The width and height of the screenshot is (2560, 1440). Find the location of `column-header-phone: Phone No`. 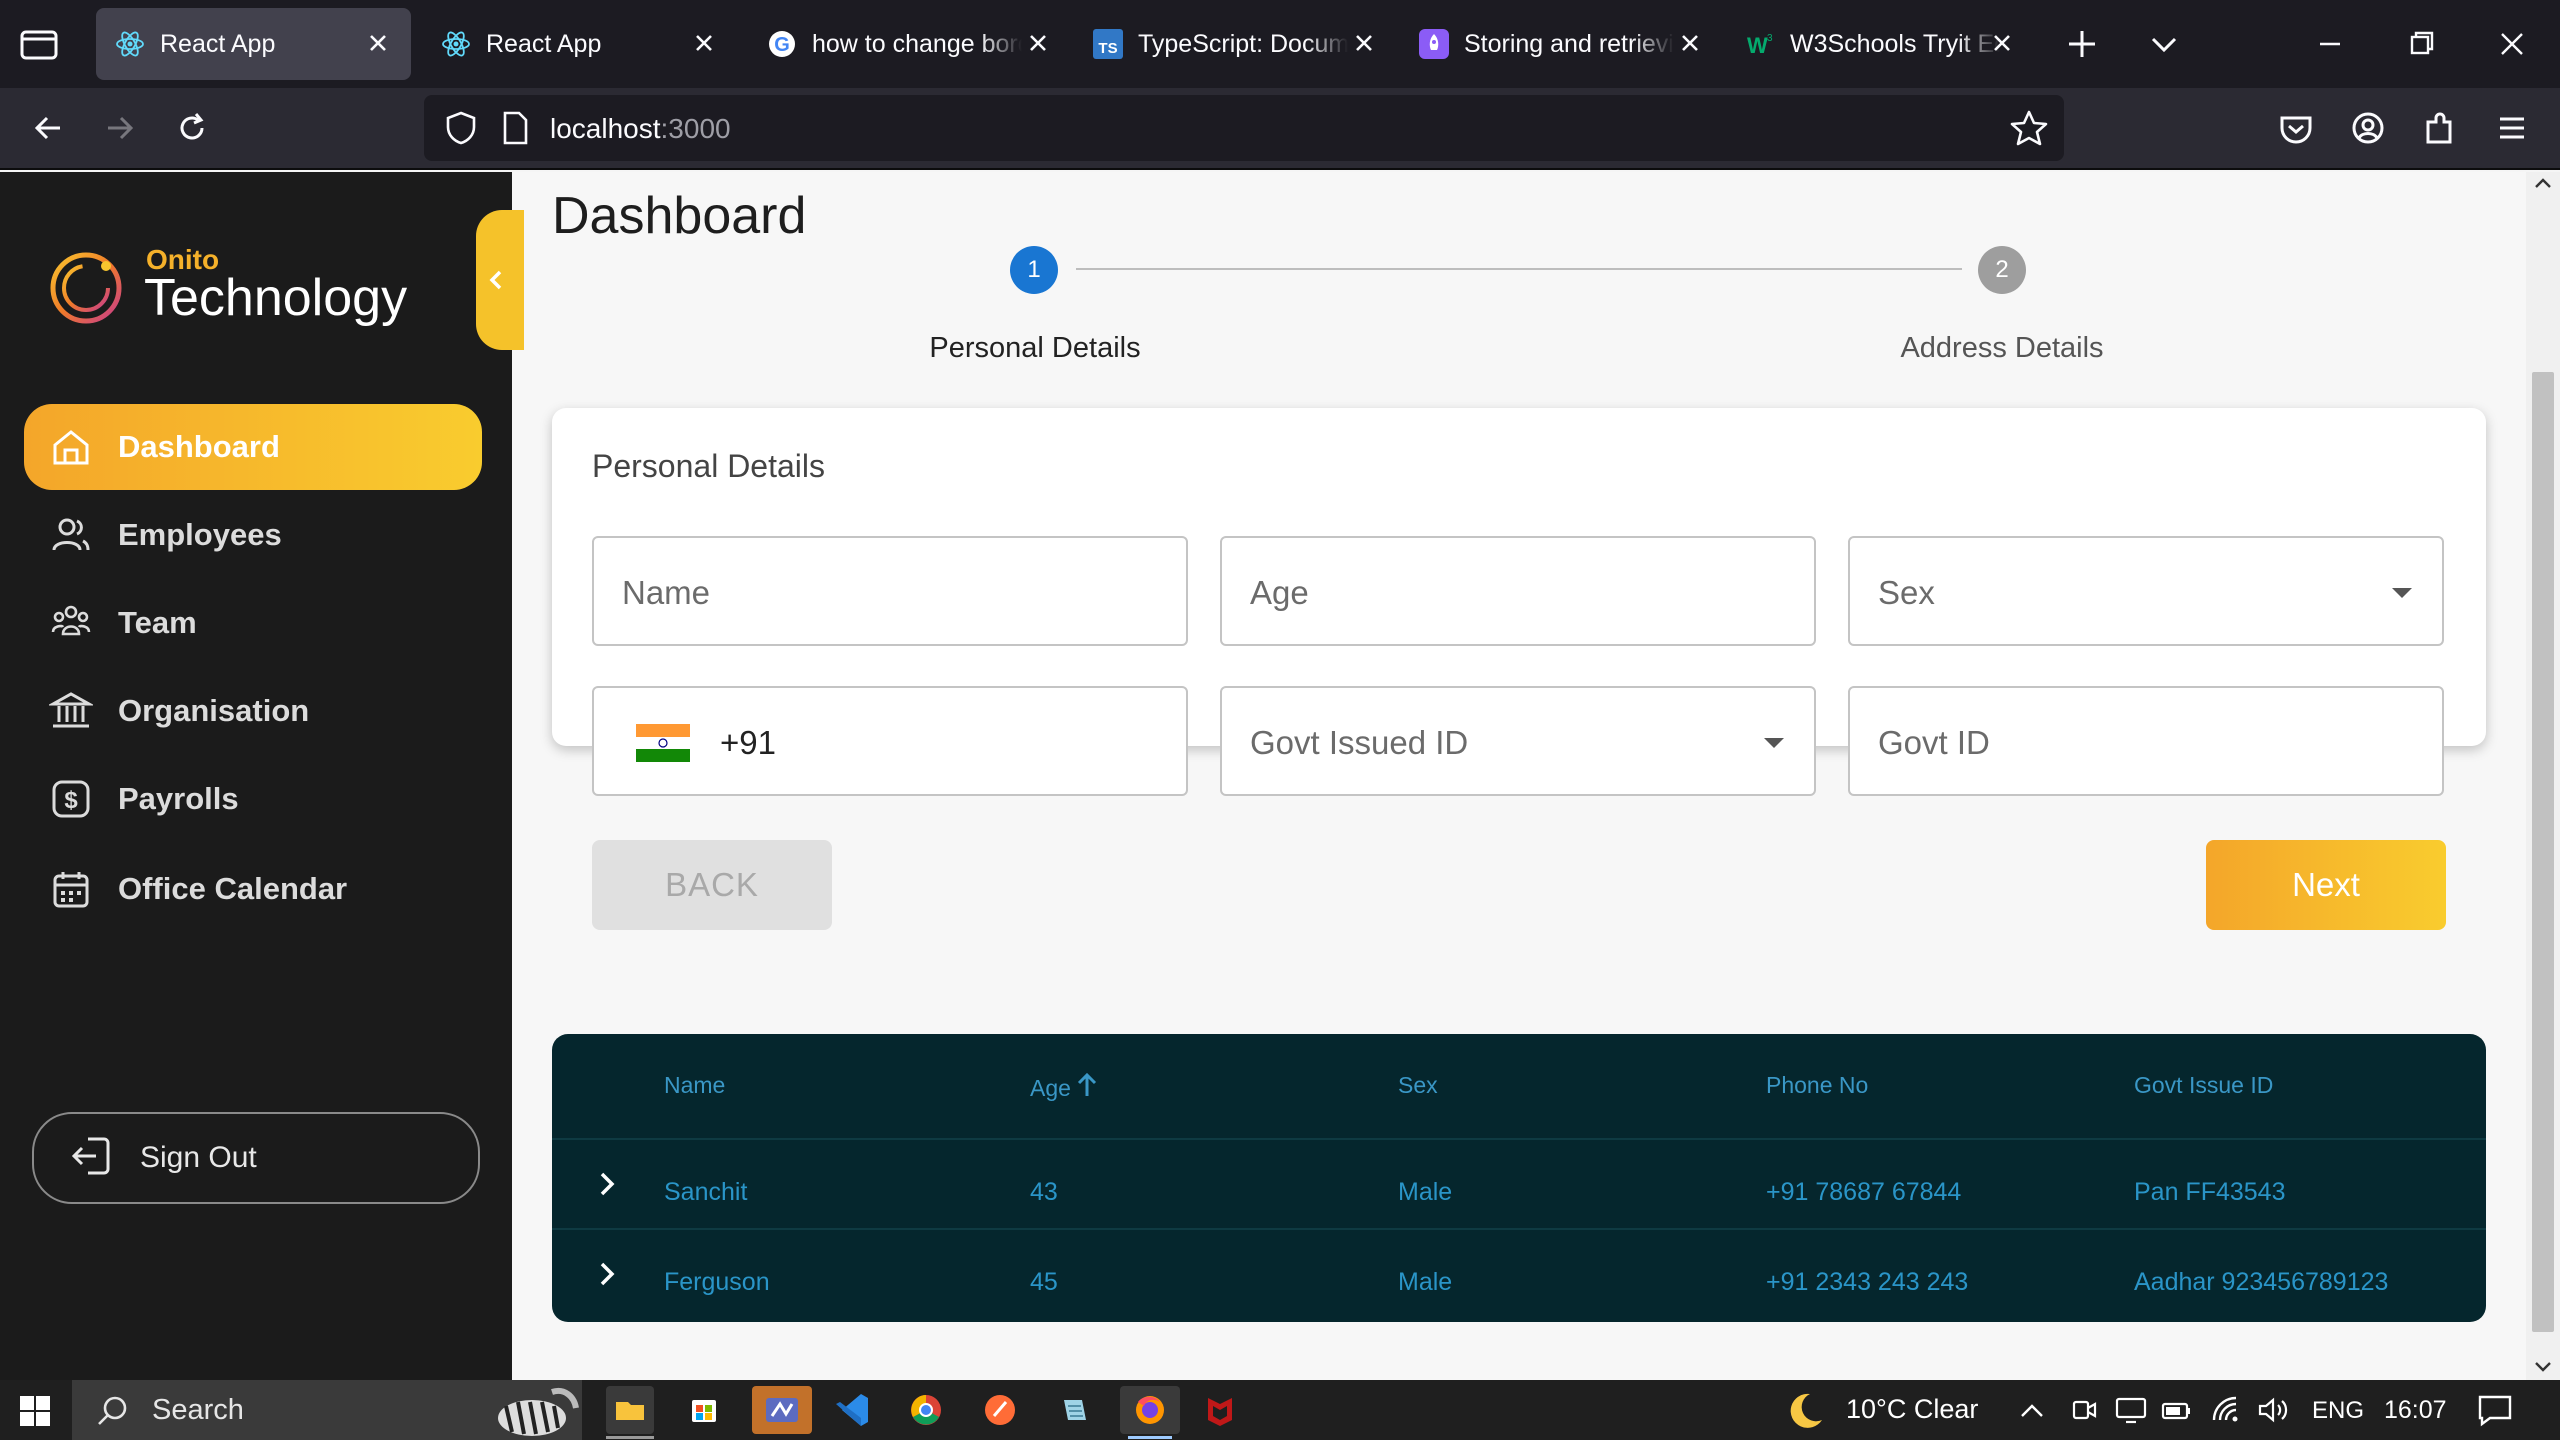

column-header-phone: Phone No is located at coordinates (1817, 1085).